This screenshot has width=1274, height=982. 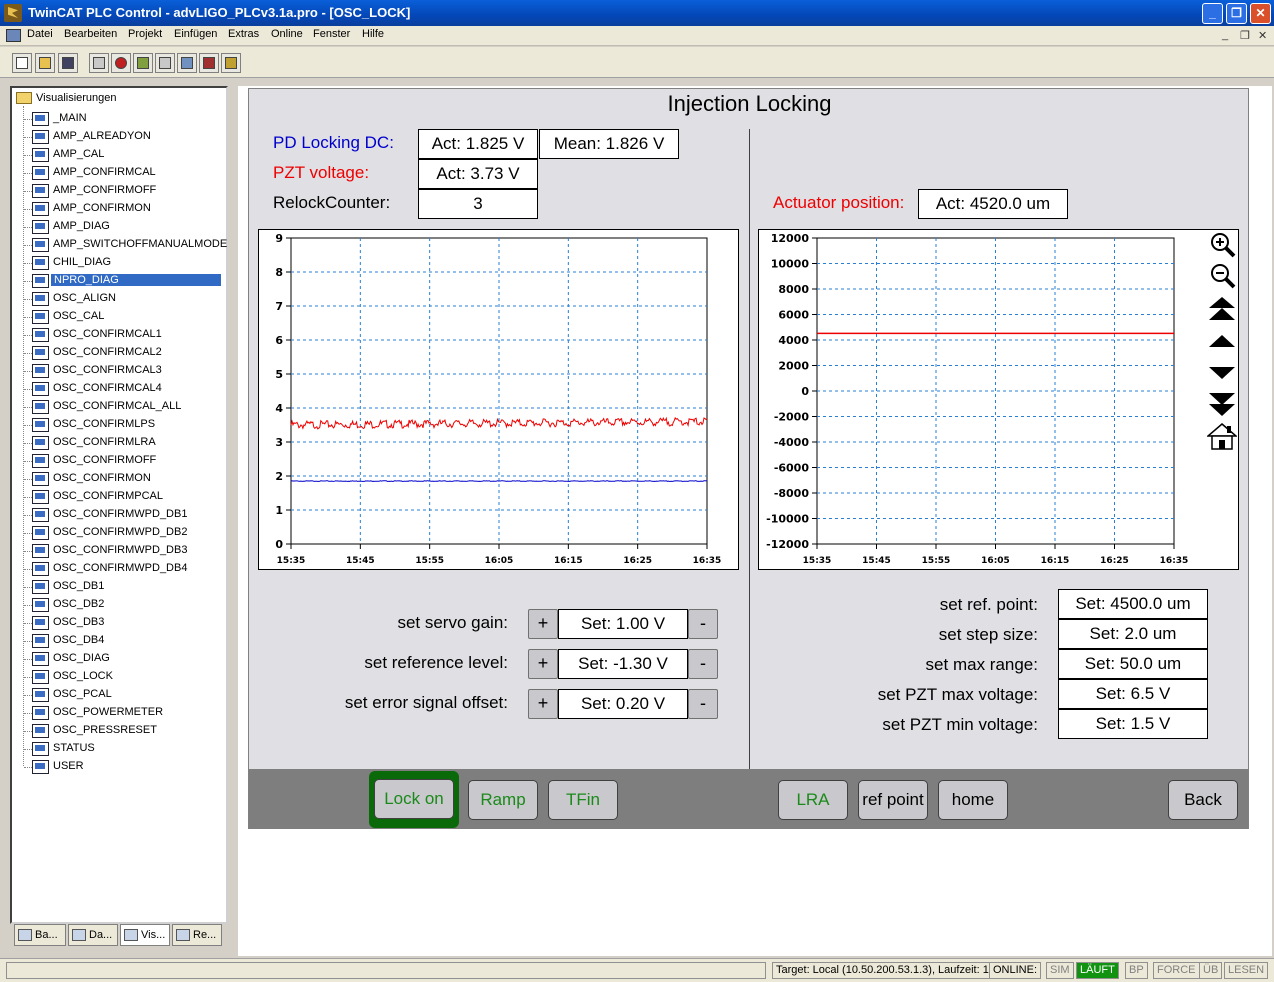 What do you see at coordinates (117, 533) in the screenshot?
I see `tree-item: OSC_CONFIRMWPD_DB2` at bounding box center [117, 533].